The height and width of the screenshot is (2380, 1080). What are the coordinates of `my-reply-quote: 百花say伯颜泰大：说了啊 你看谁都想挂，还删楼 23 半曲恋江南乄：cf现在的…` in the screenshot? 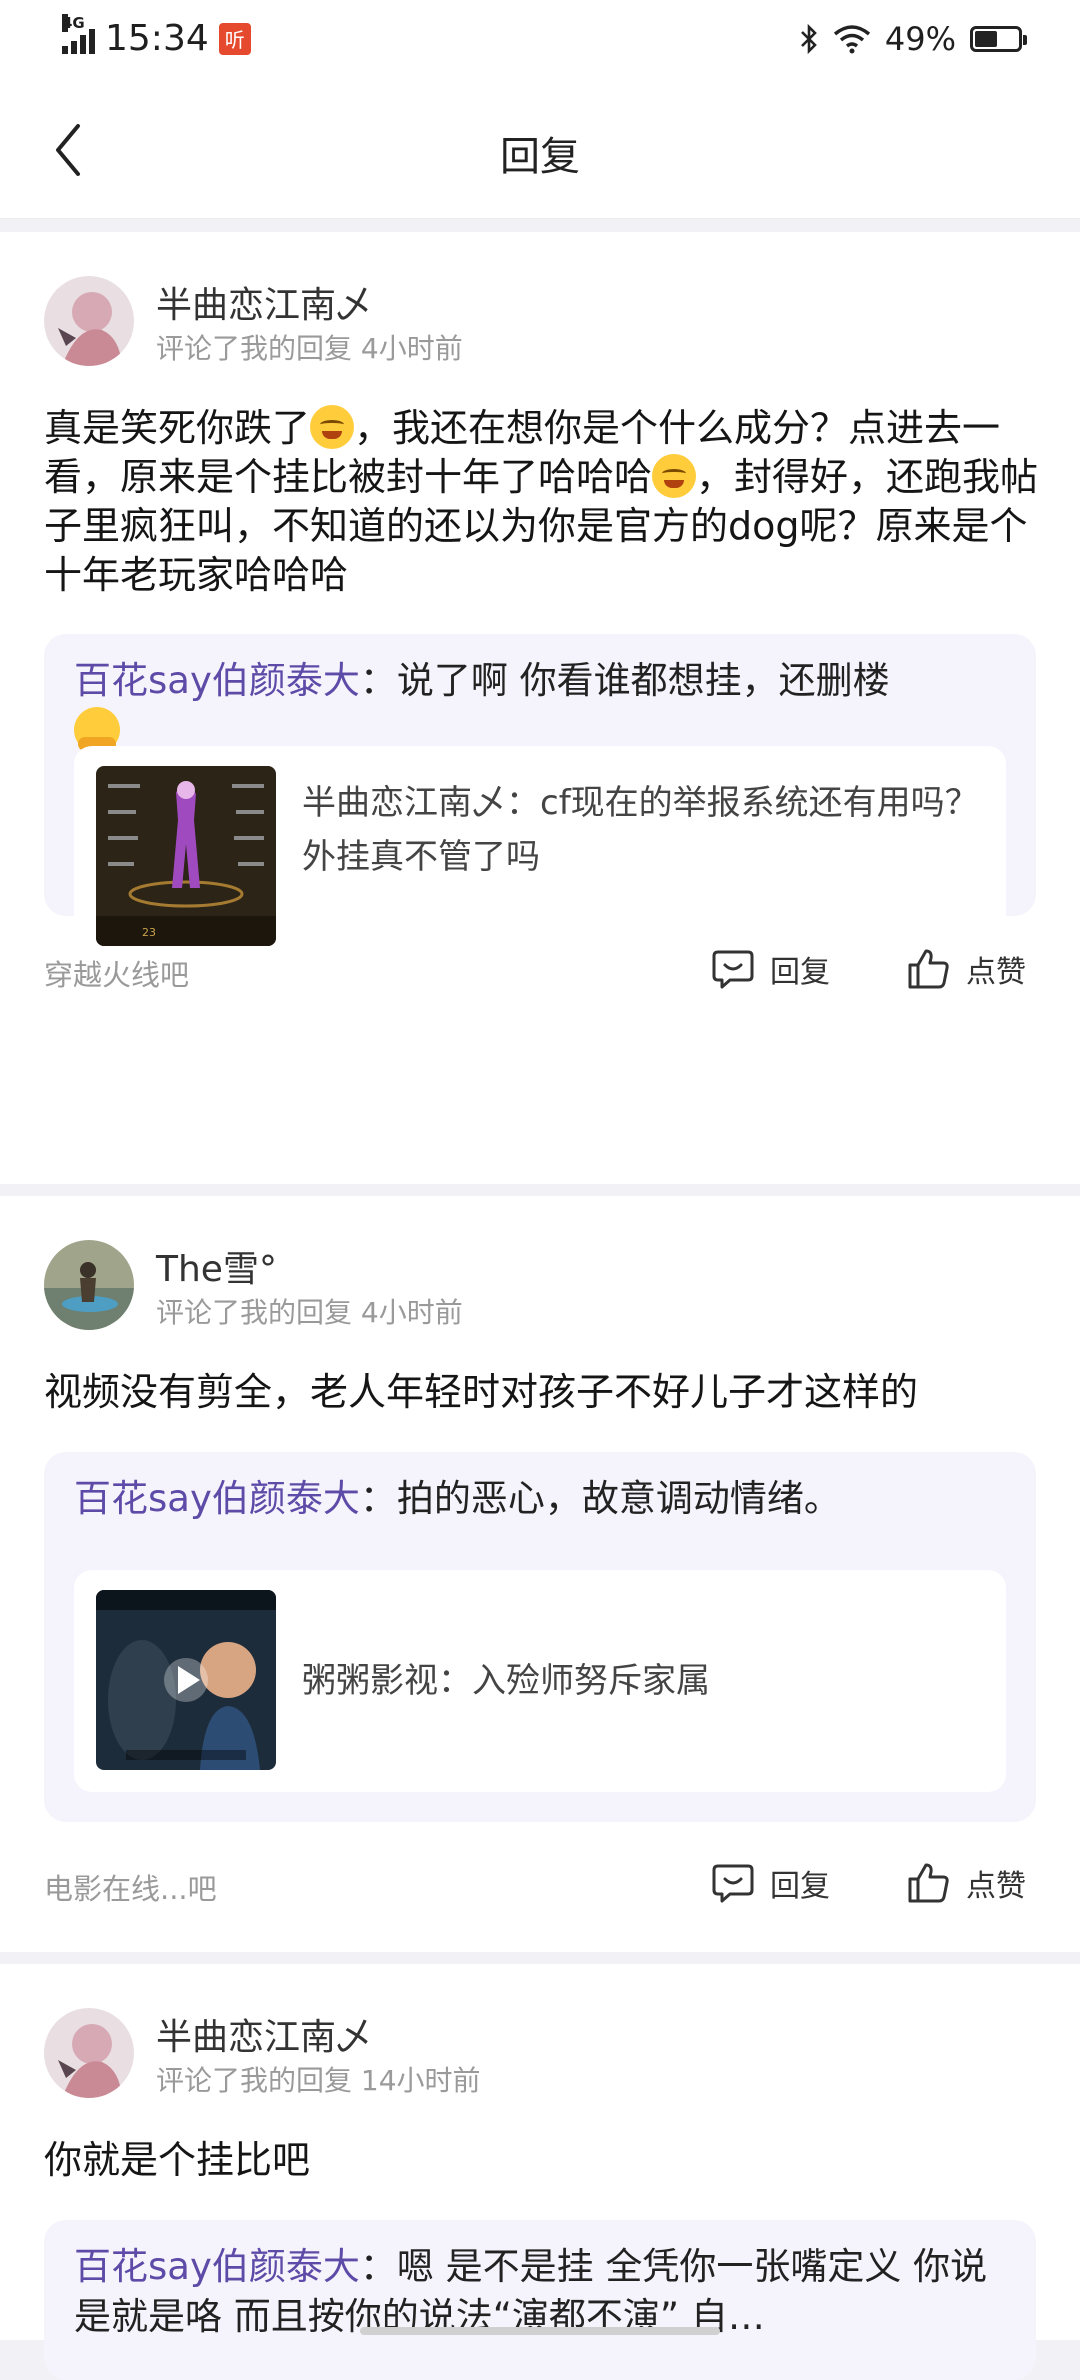 It's located at (540, 801).